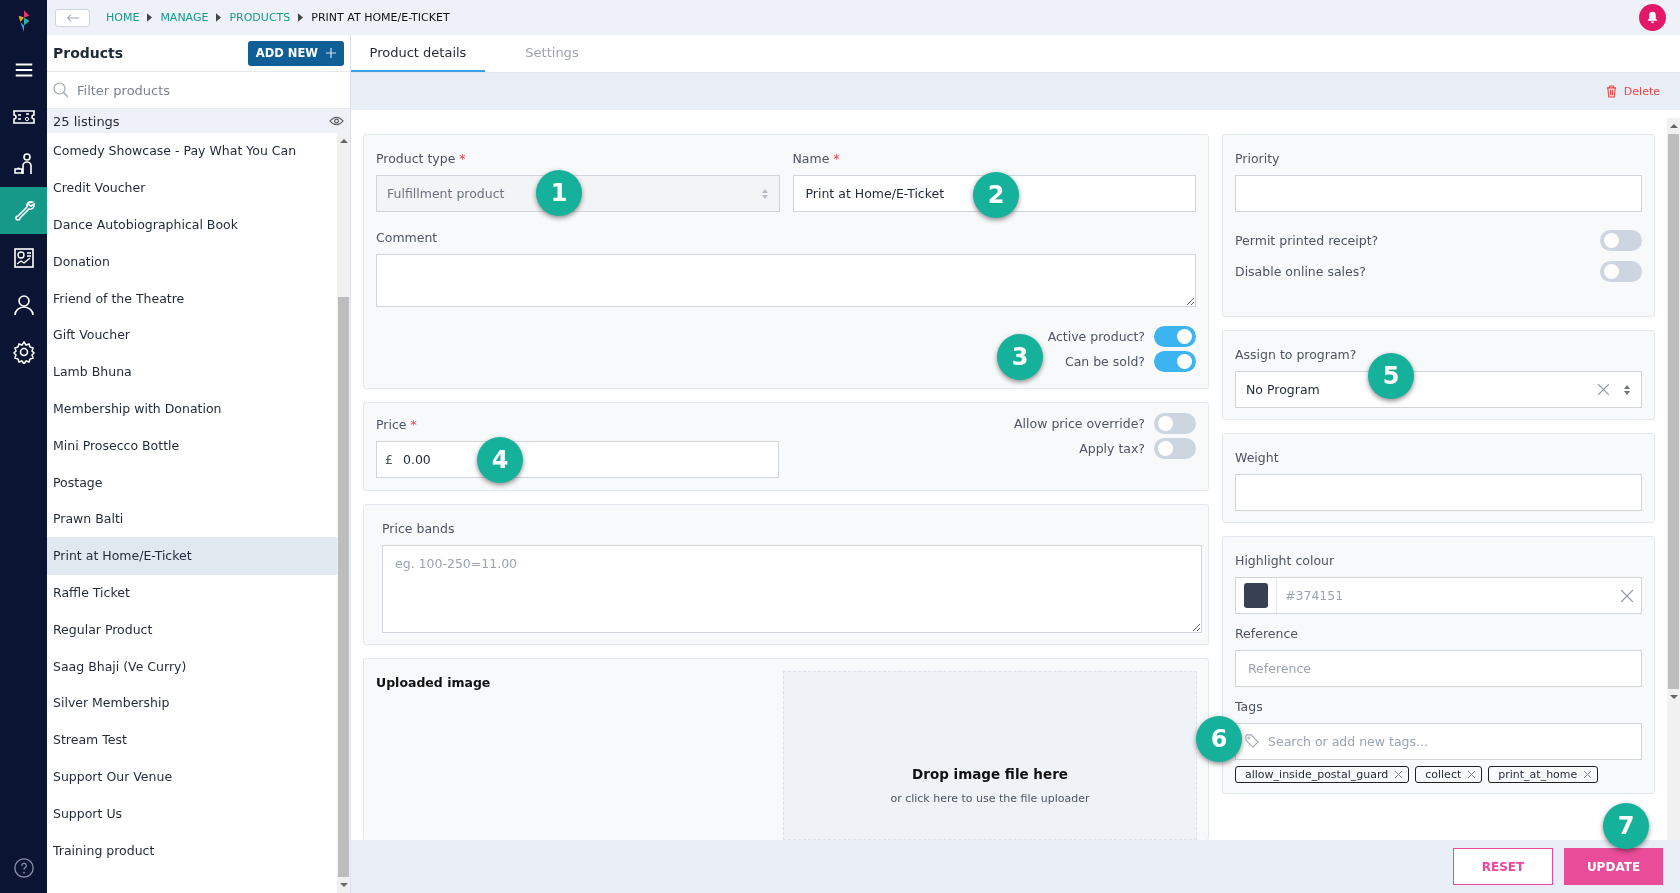 The height and width of the screenshot is (893, 1680). I want to click on bell-icon, so click(1652, 17).